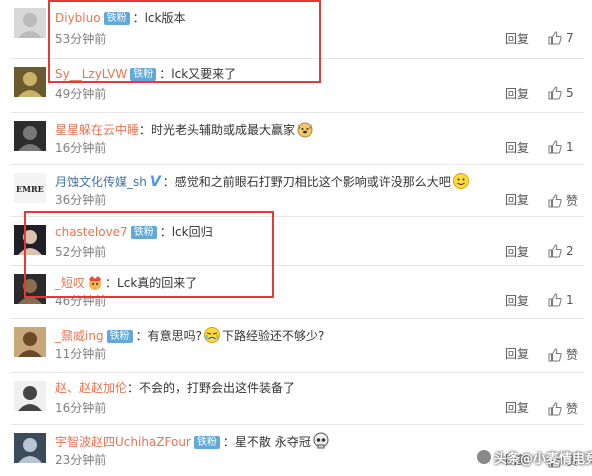 This screenshot has height=476, width=592. I want to click on comment-item: 赵、赵赵加伦：不会的，打野会出这件装备了 16分钟前 回复 赞, so click(296, 398).